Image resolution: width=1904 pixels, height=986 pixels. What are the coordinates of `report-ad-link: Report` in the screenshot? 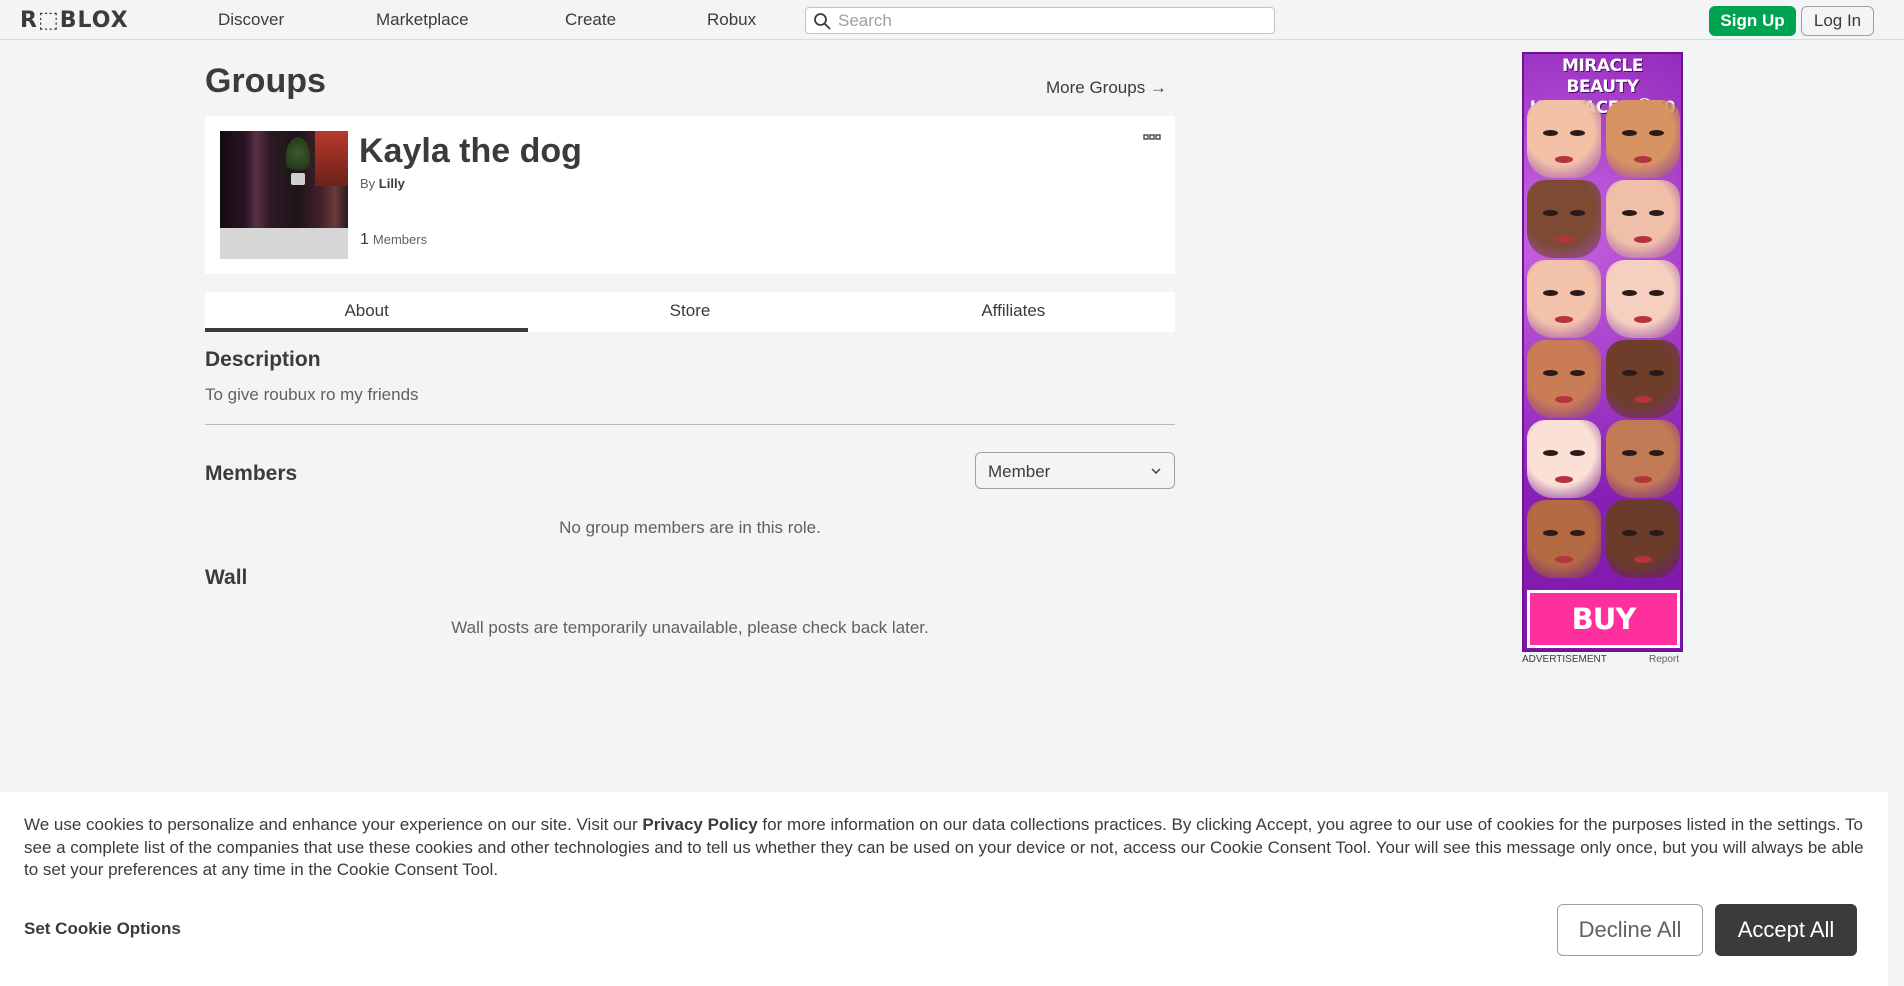 It's located at (1664, 659).